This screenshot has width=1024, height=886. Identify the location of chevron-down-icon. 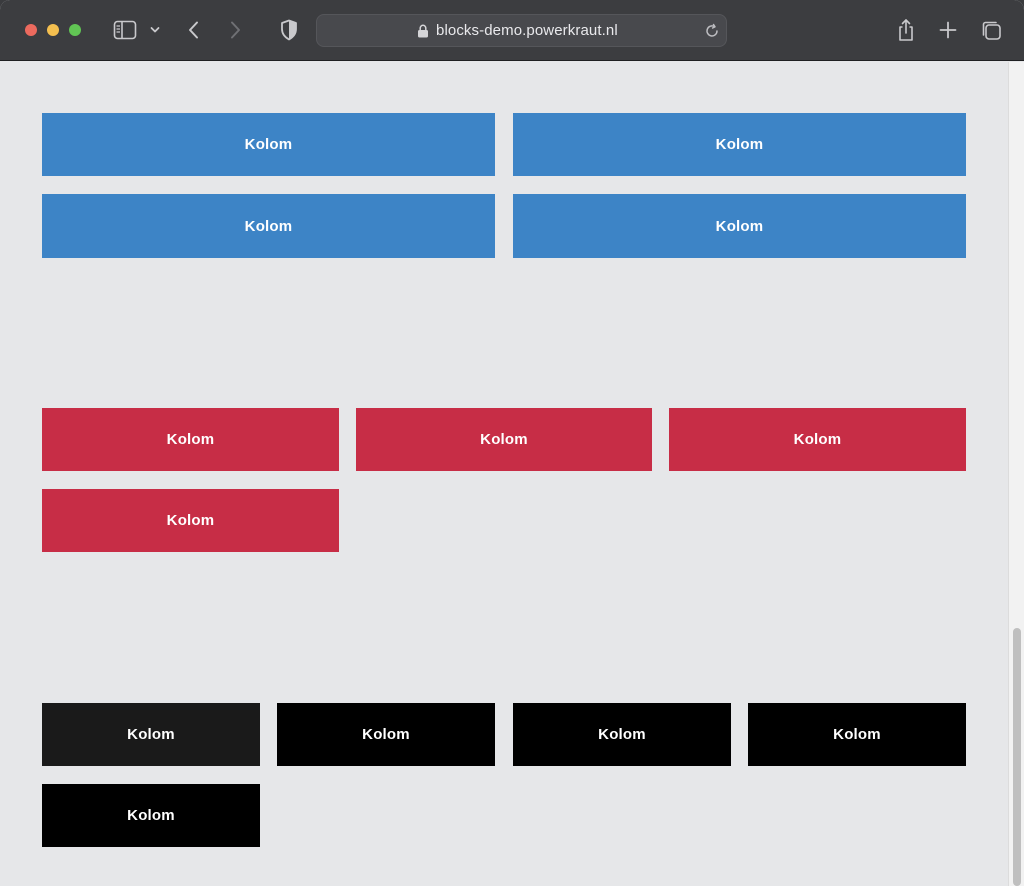
(155, 30).